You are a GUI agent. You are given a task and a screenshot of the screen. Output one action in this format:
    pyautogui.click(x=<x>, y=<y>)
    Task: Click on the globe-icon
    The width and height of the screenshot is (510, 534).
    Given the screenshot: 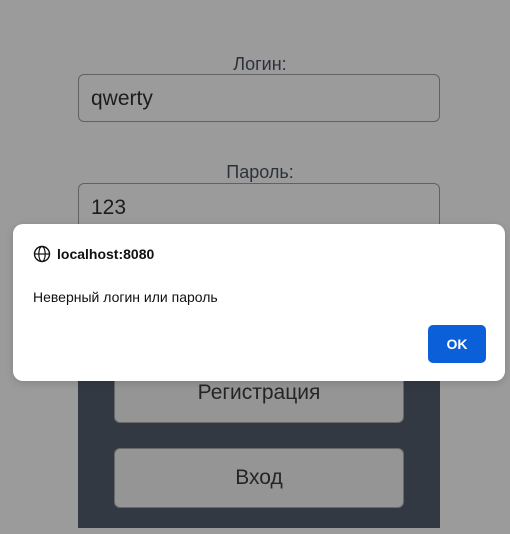 What is the action you would take?
    pyautogui.click(x=42, y=254)
    